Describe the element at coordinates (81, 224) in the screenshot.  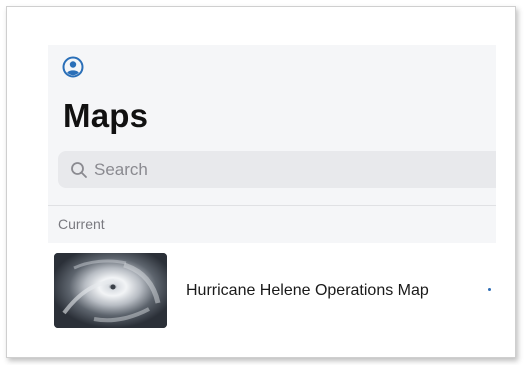
I see `section-label-current: Current` at that location.